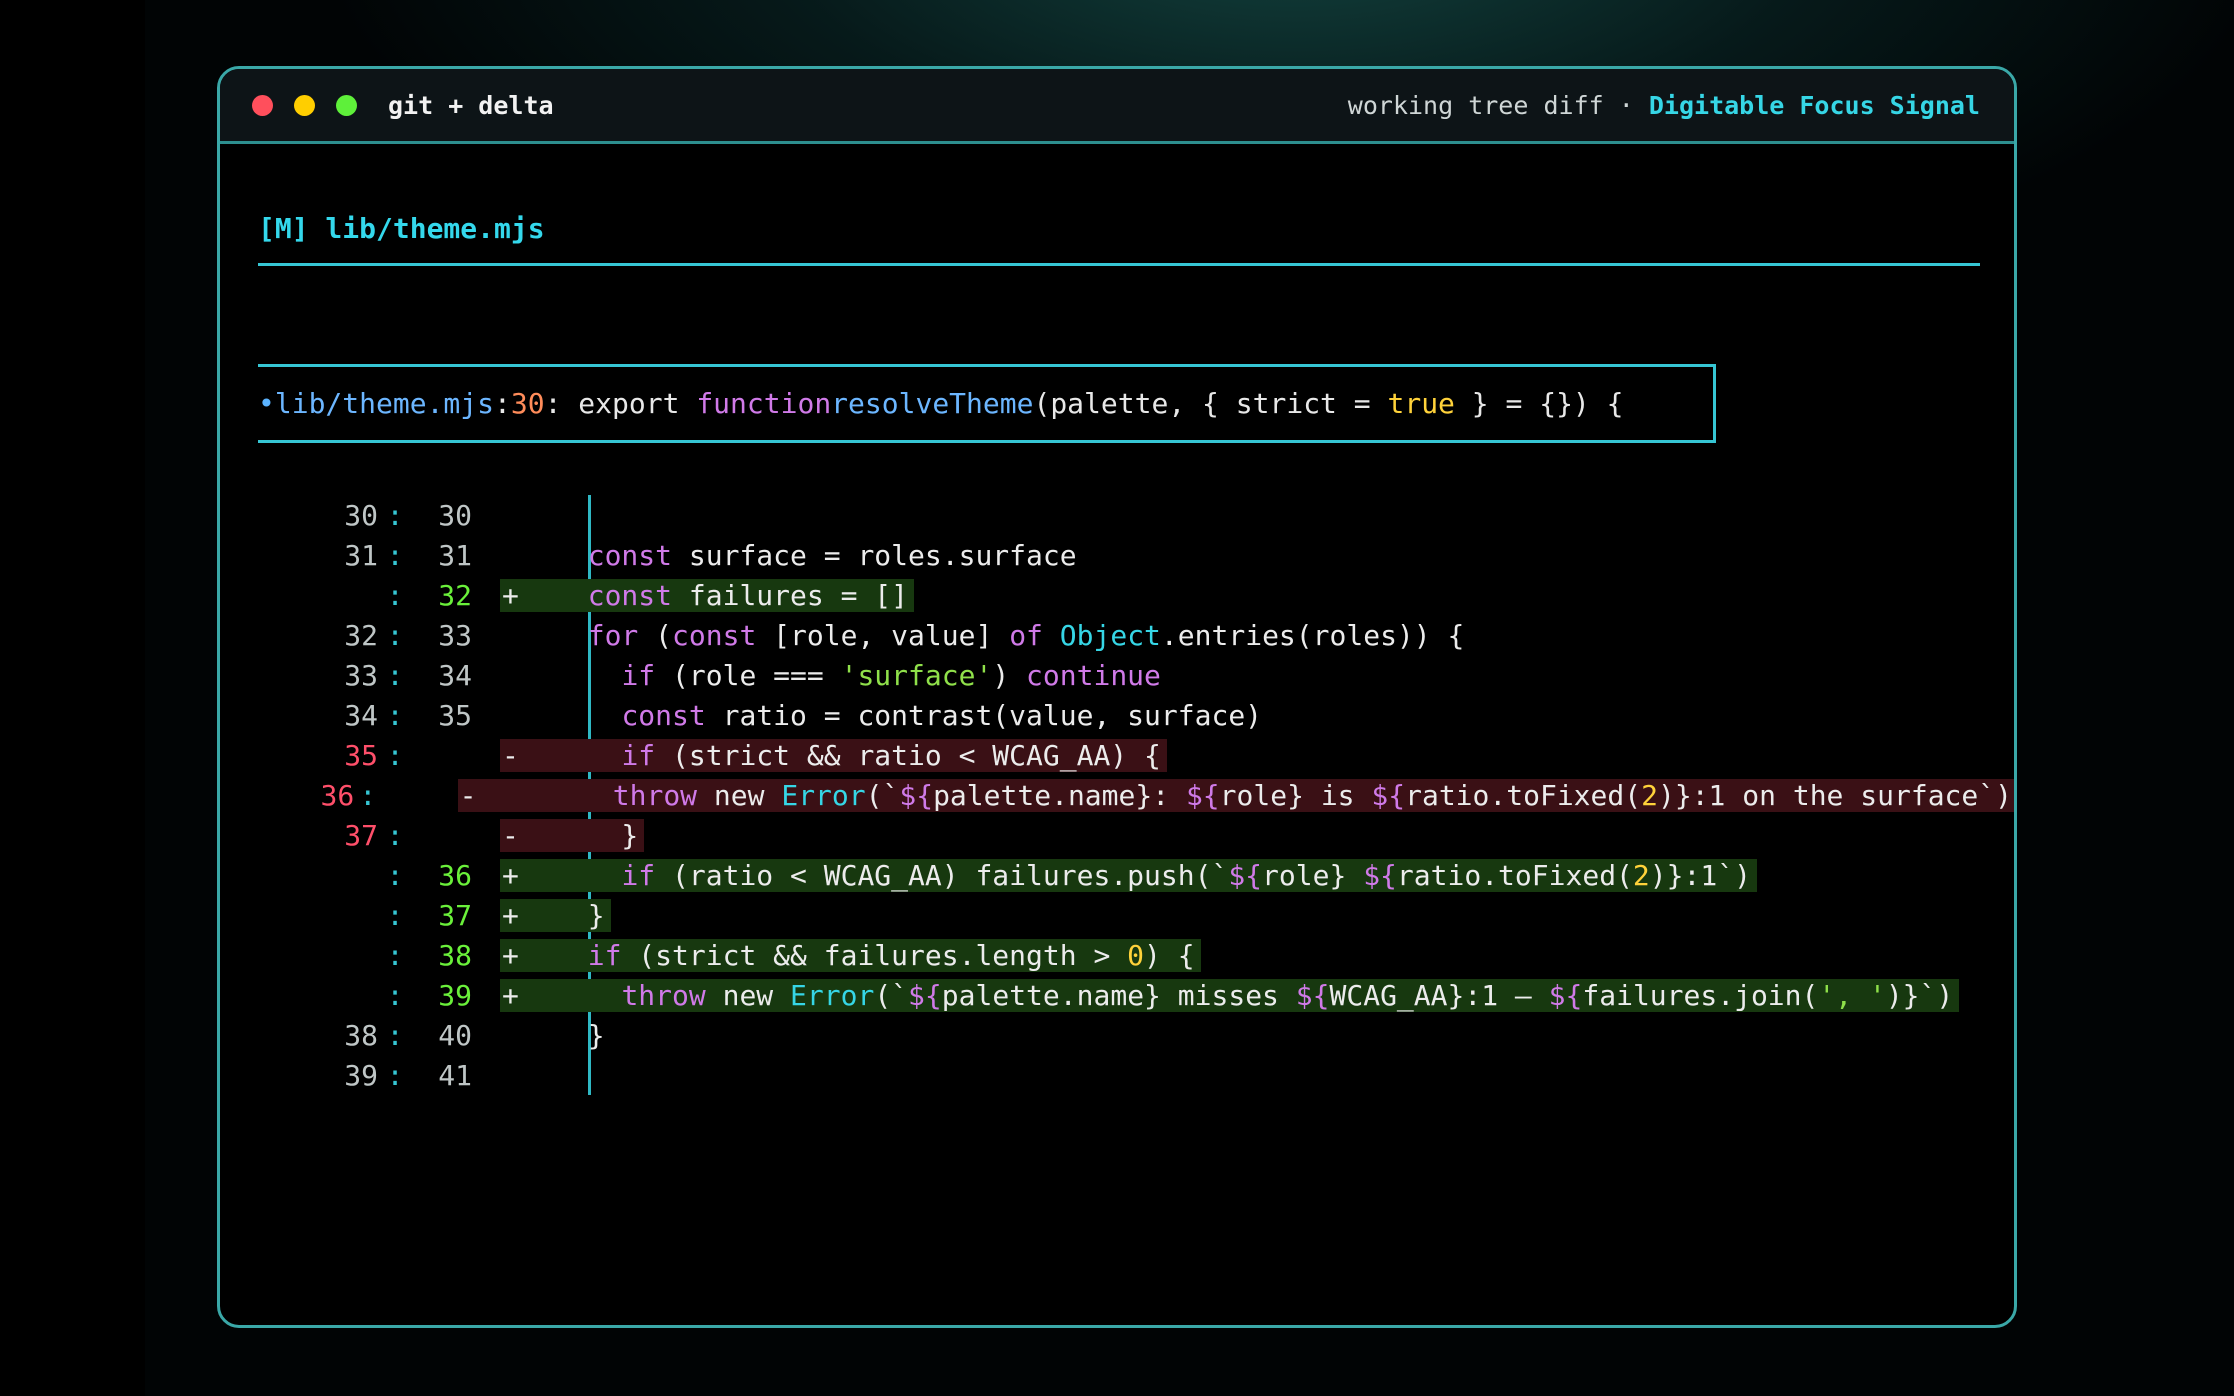 This screenshot has height=1396, width=2234. What do you see at coordinates (833, 755) in the screenshot?
I see `removed-code: - if (strict && ratio < WCAG_AA) {` at bounding box center [833, 755].